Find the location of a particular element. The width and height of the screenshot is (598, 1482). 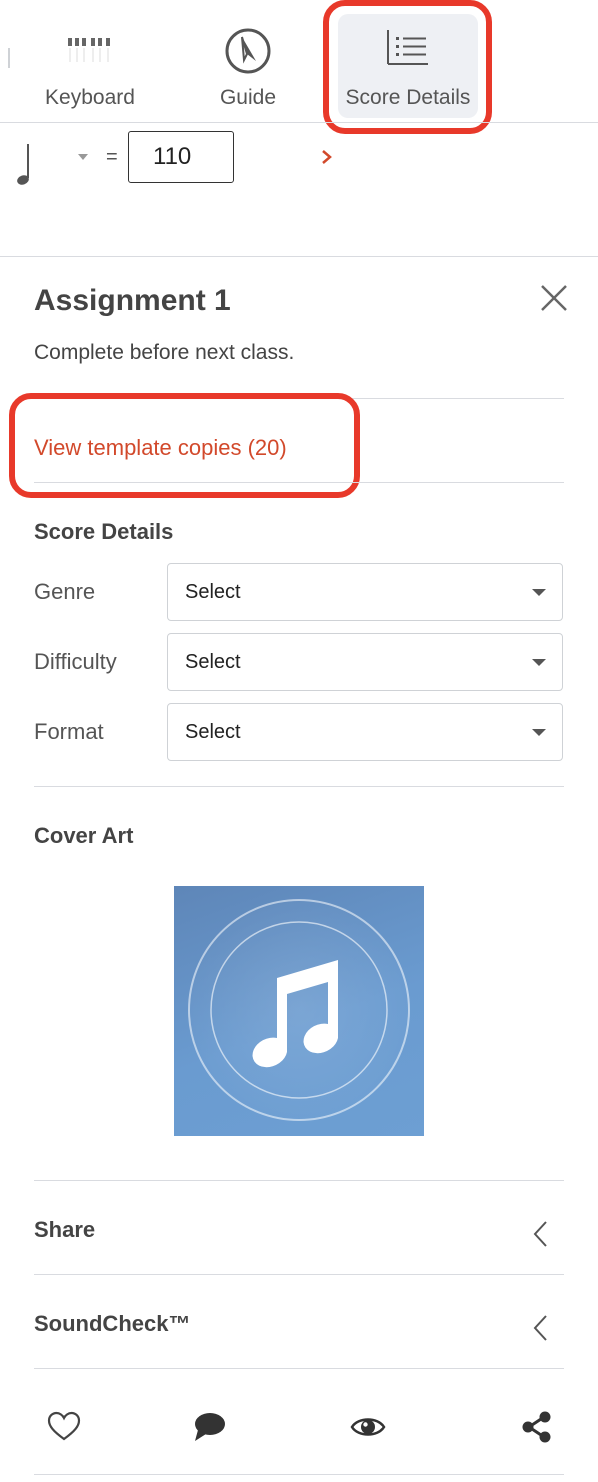

eye-icon is located at coordinates (368, 1427).